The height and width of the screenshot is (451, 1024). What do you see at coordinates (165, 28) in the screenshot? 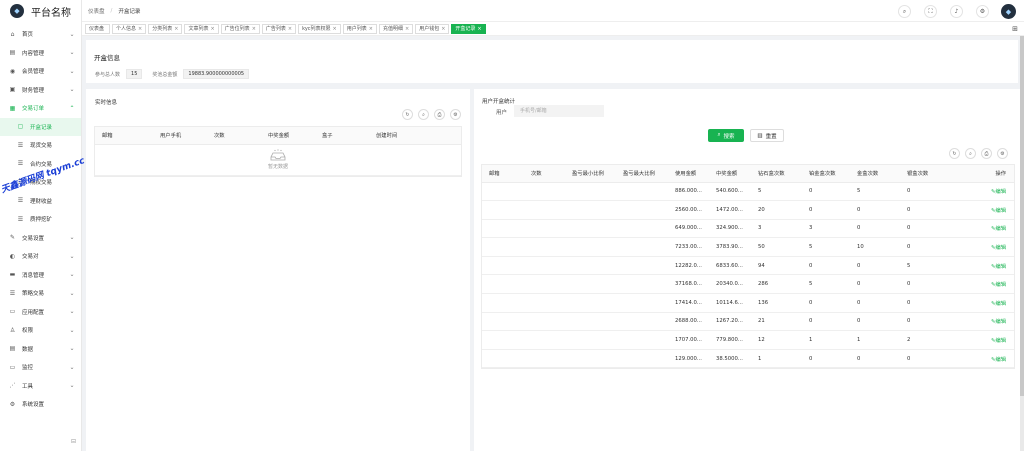
I see `tab-tag: 分类列表 ×` at bounding box center [165, 28].